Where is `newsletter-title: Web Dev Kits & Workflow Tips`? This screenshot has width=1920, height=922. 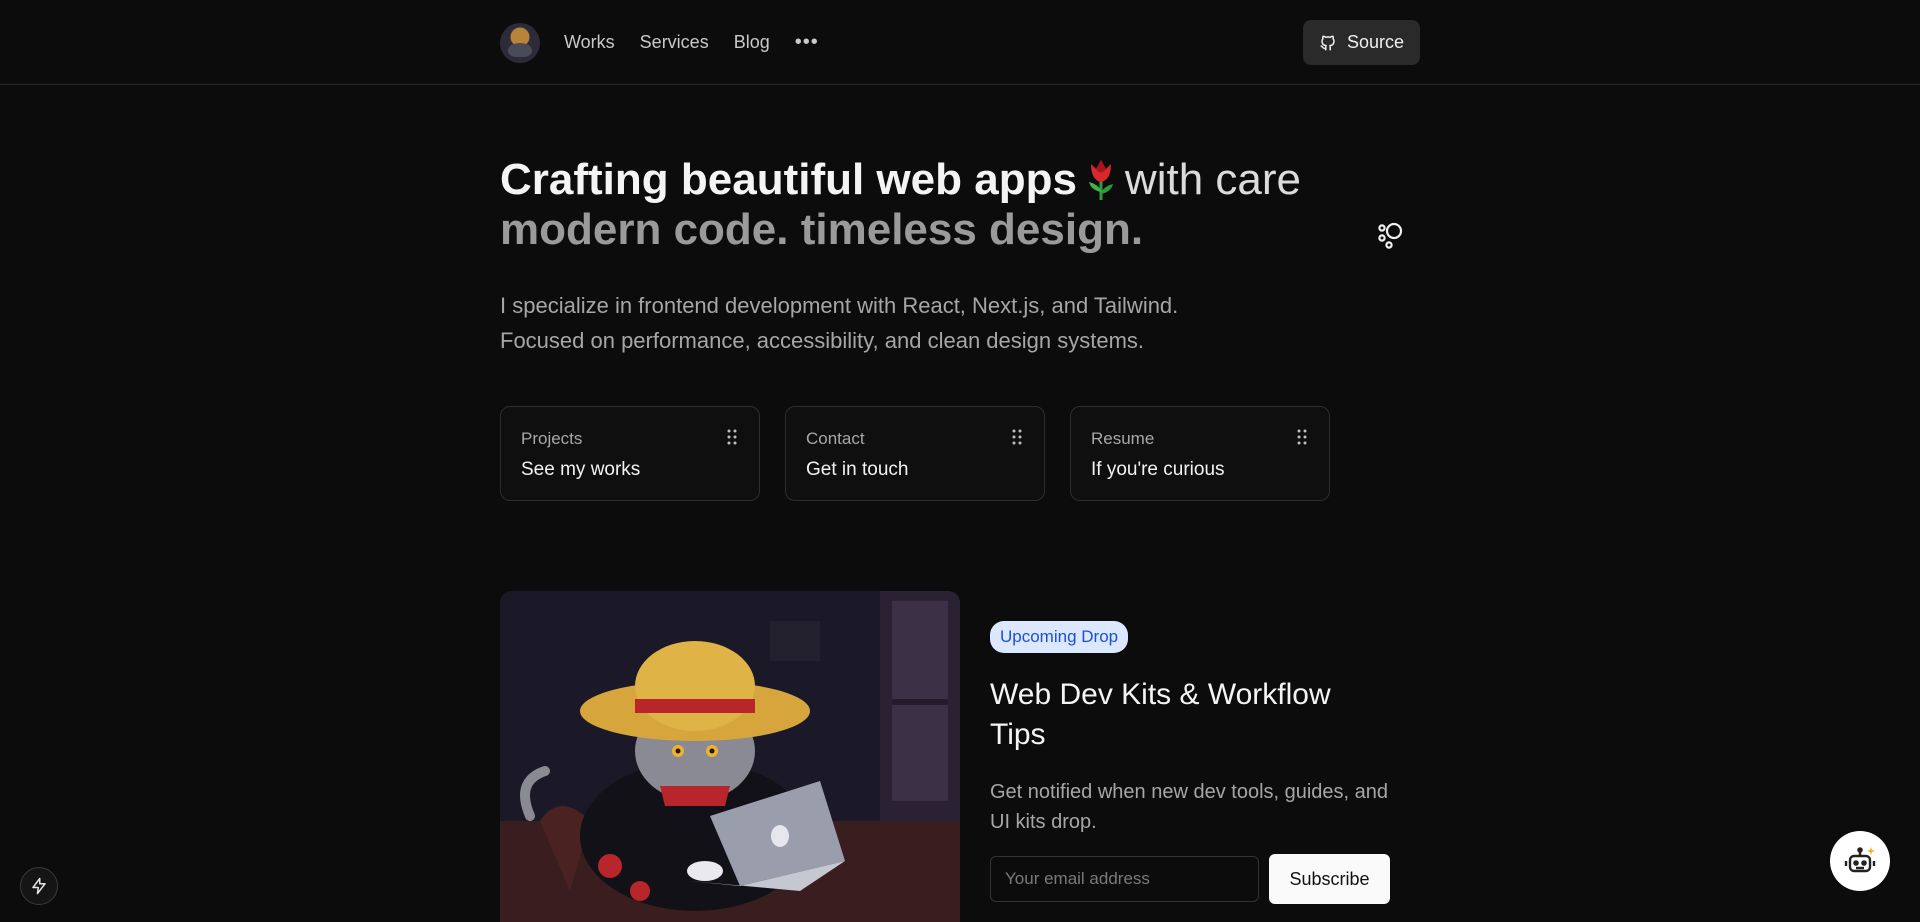 newsletter-title: Web Dev Kits & Workflow Tips is located at coordinates (1160, 714).